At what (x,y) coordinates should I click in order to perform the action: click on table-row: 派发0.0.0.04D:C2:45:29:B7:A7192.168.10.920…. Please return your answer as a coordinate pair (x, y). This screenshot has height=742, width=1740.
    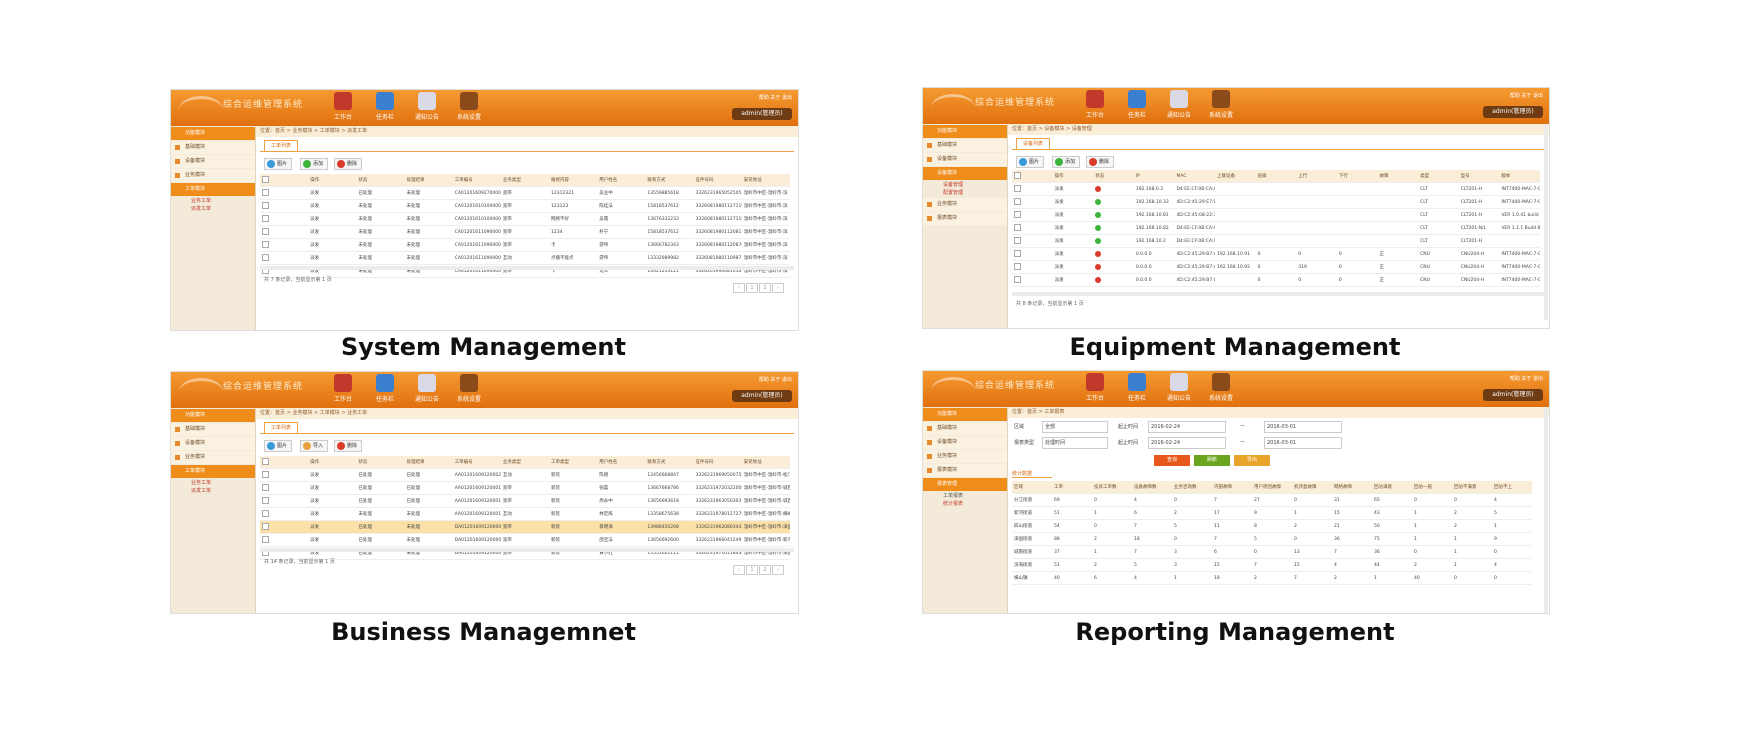
    Looking at the image, I should click on (1276, 267).